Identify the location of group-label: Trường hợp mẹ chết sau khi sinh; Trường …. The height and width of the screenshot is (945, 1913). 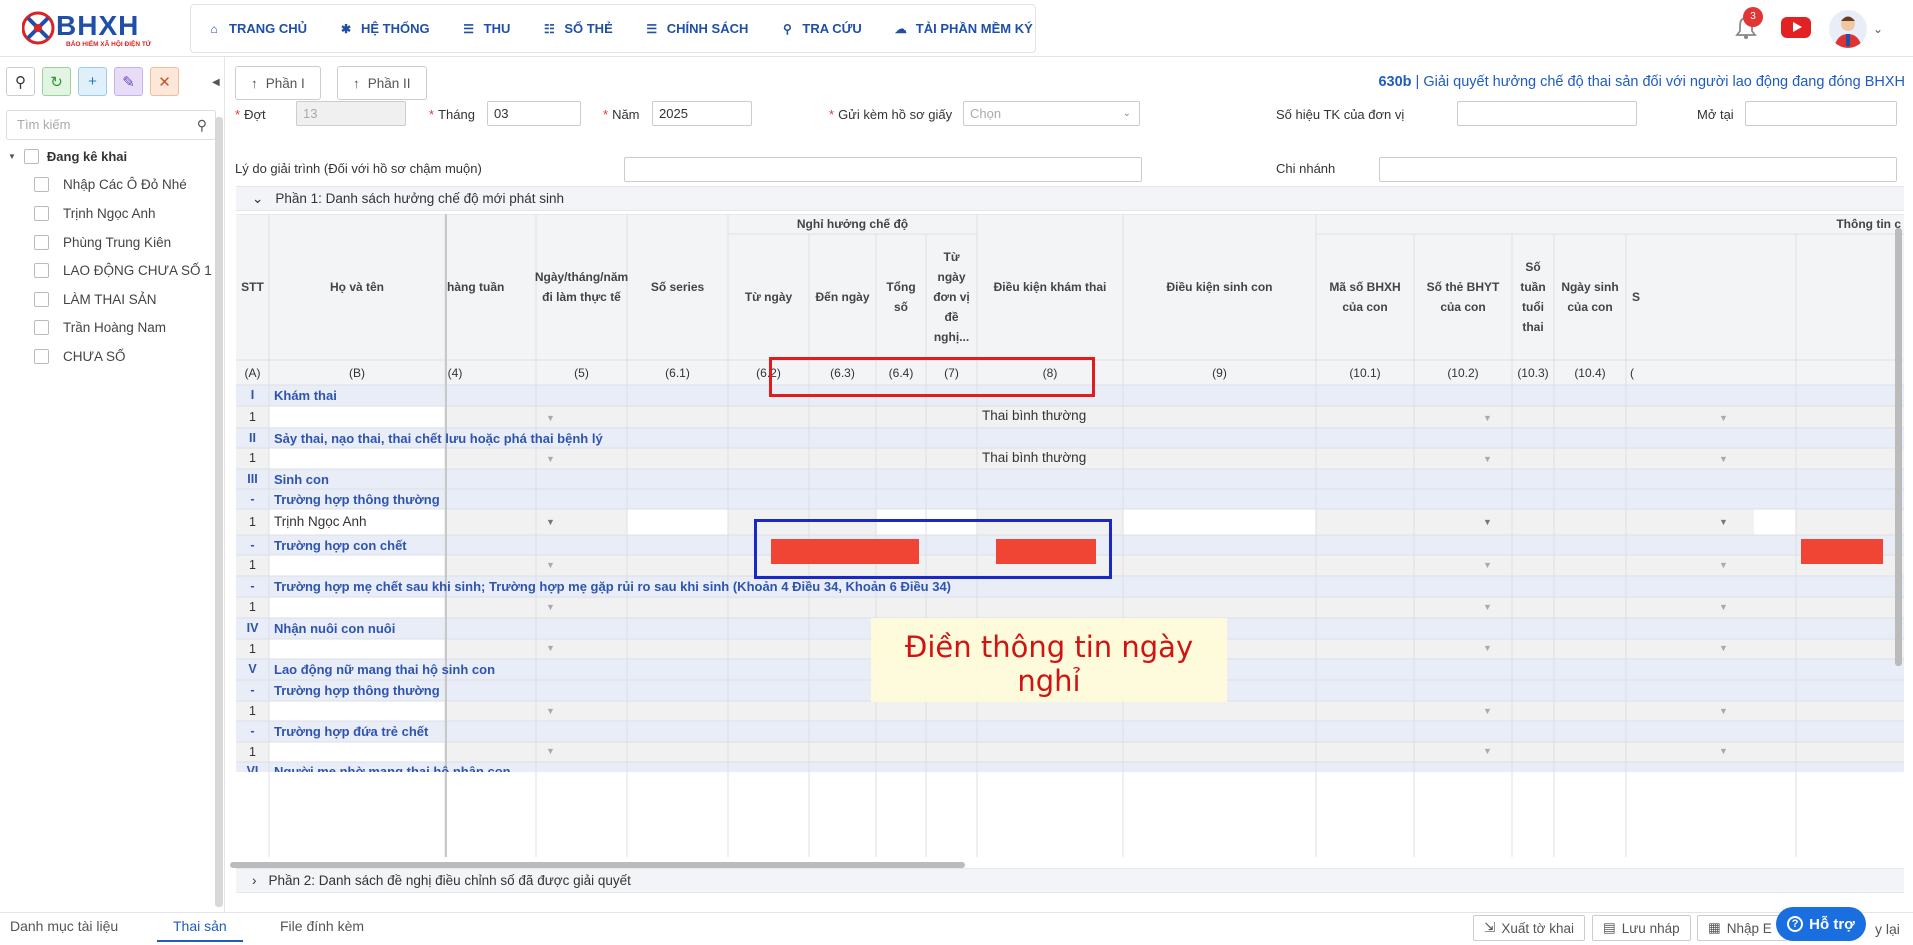
(613, 586).